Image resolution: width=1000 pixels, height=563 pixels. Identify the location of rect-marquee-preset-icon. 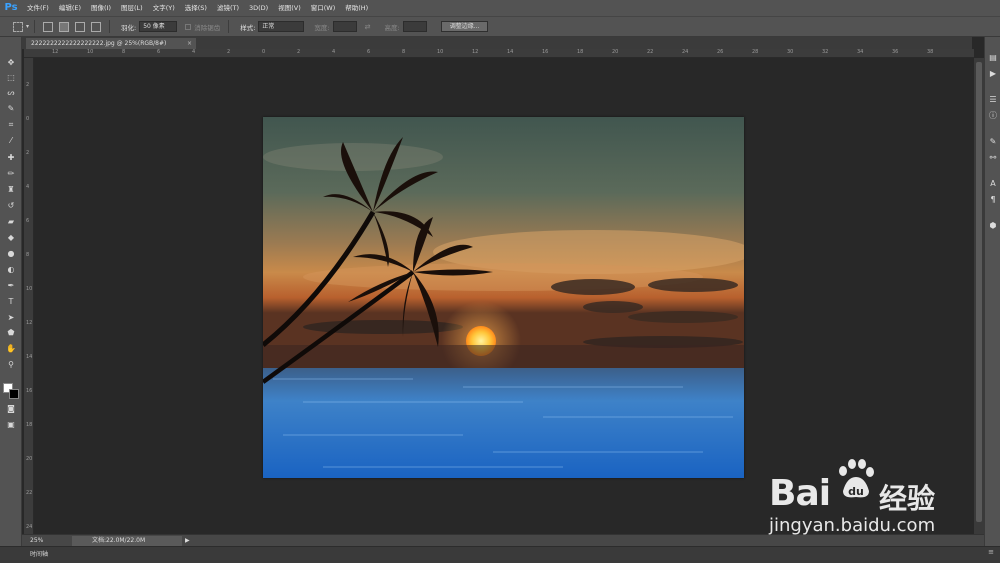
(18, 26).